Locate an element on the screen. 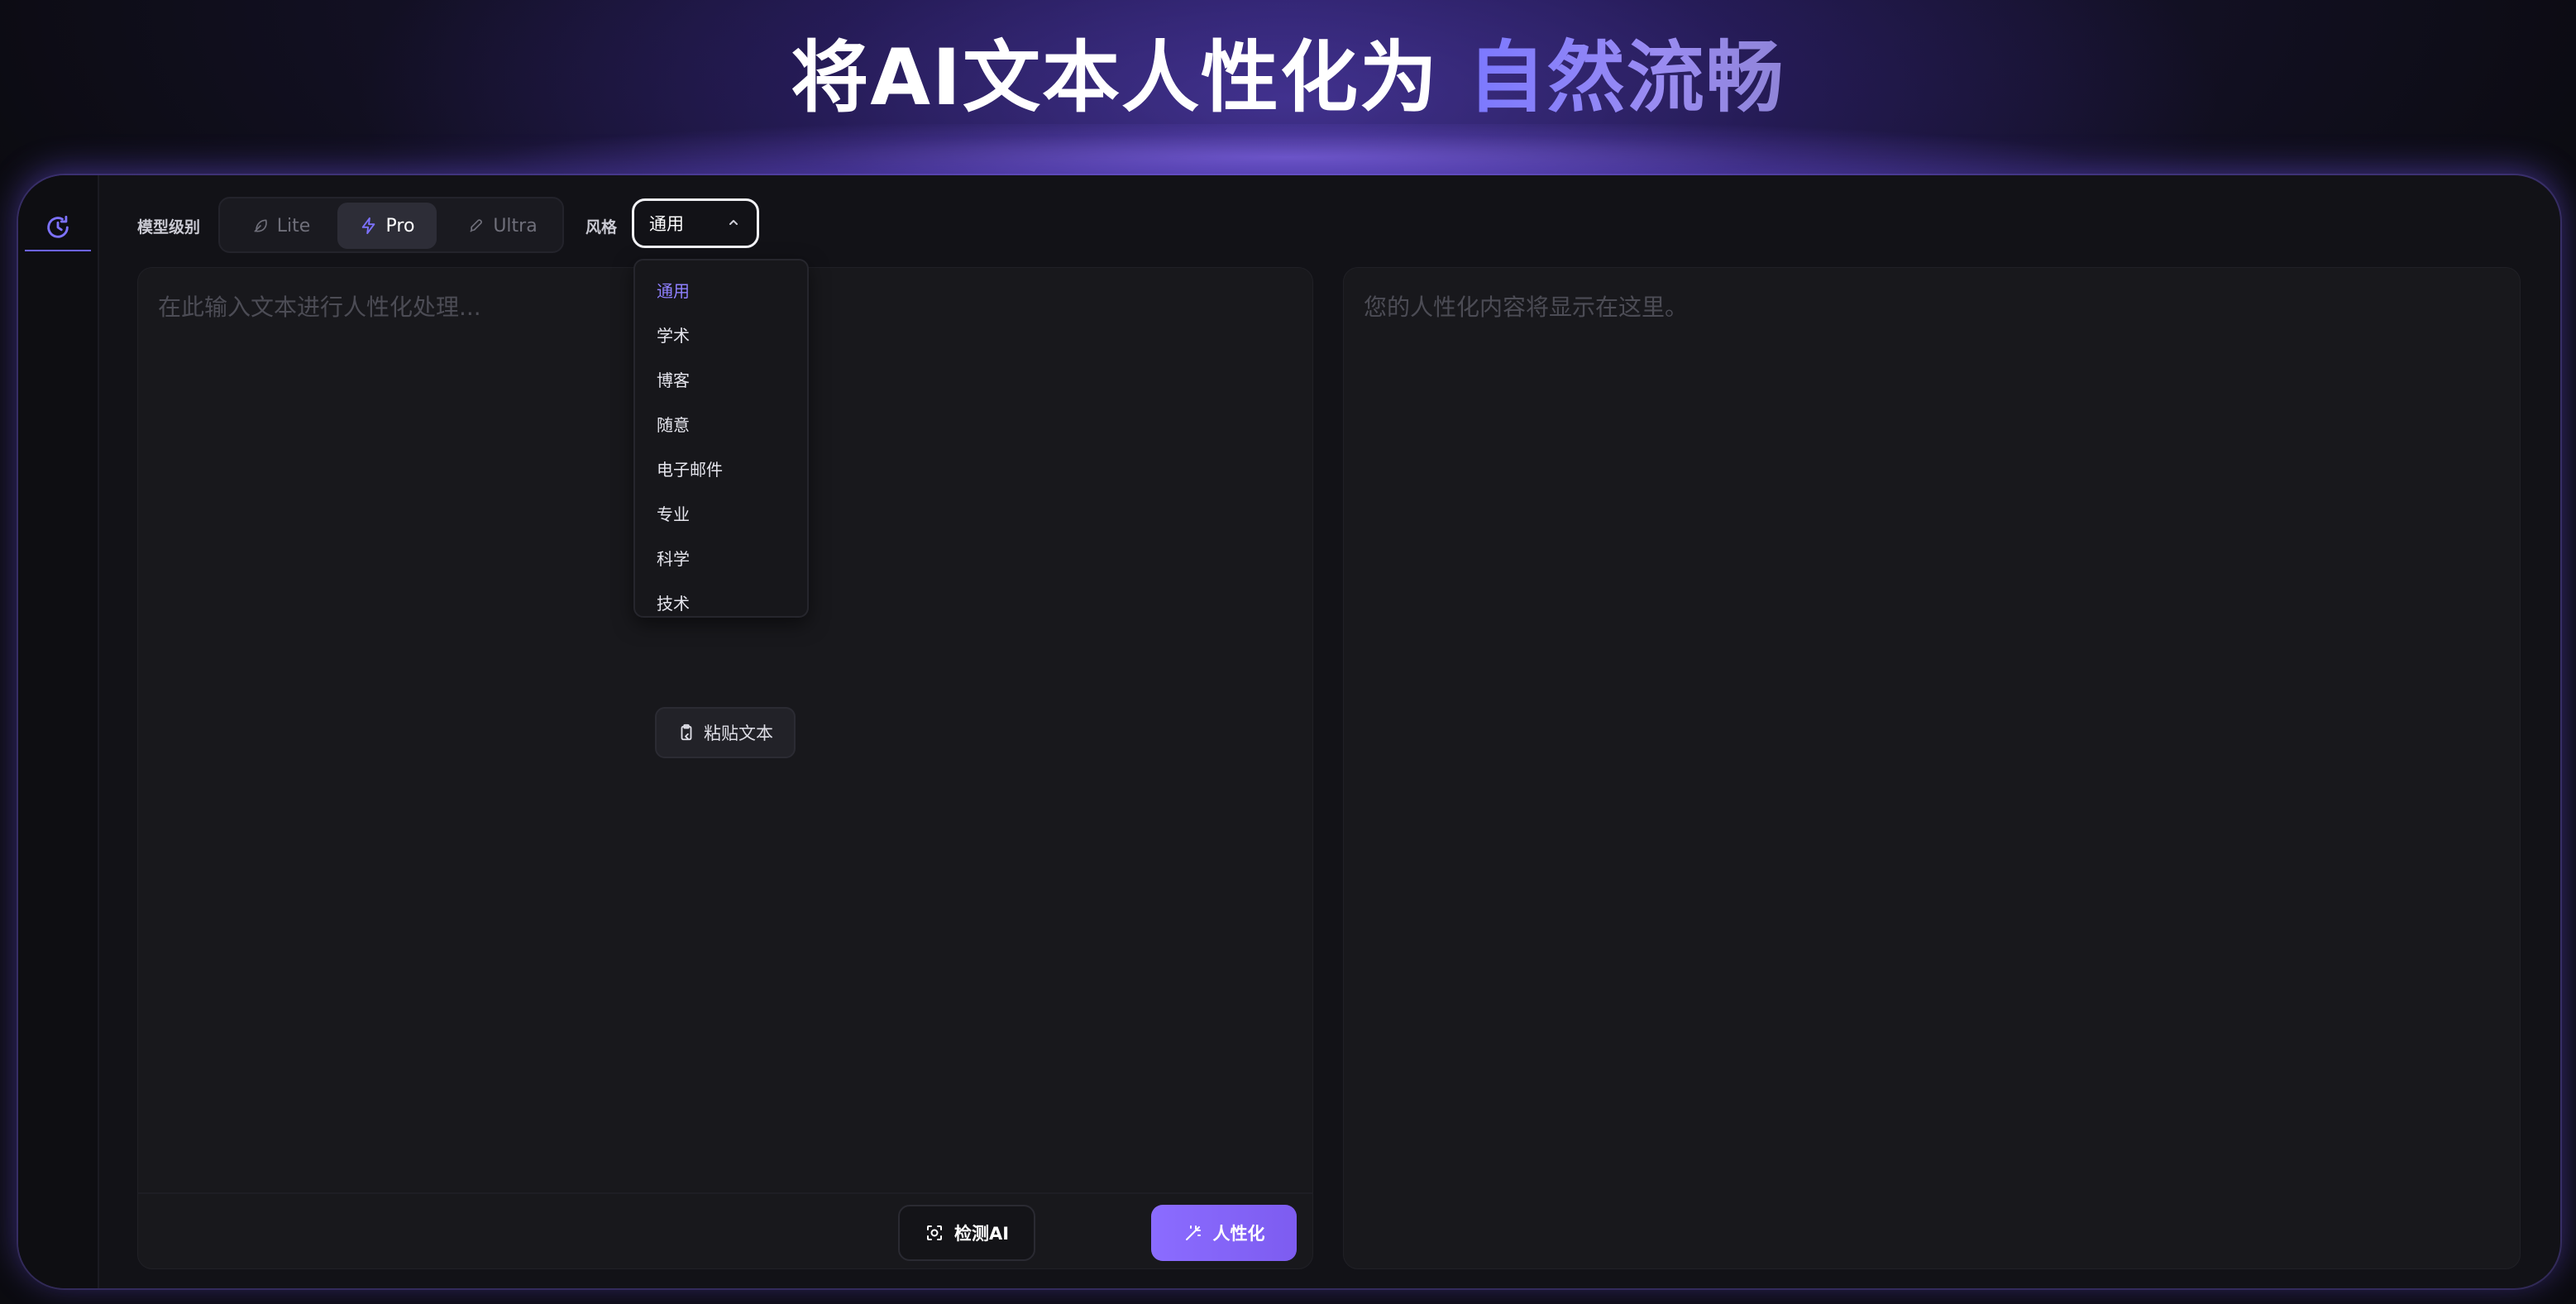 This screenshot has width=2576, height=1304. style-option-email: 电子邮件 is located at coordinates (721, 468).